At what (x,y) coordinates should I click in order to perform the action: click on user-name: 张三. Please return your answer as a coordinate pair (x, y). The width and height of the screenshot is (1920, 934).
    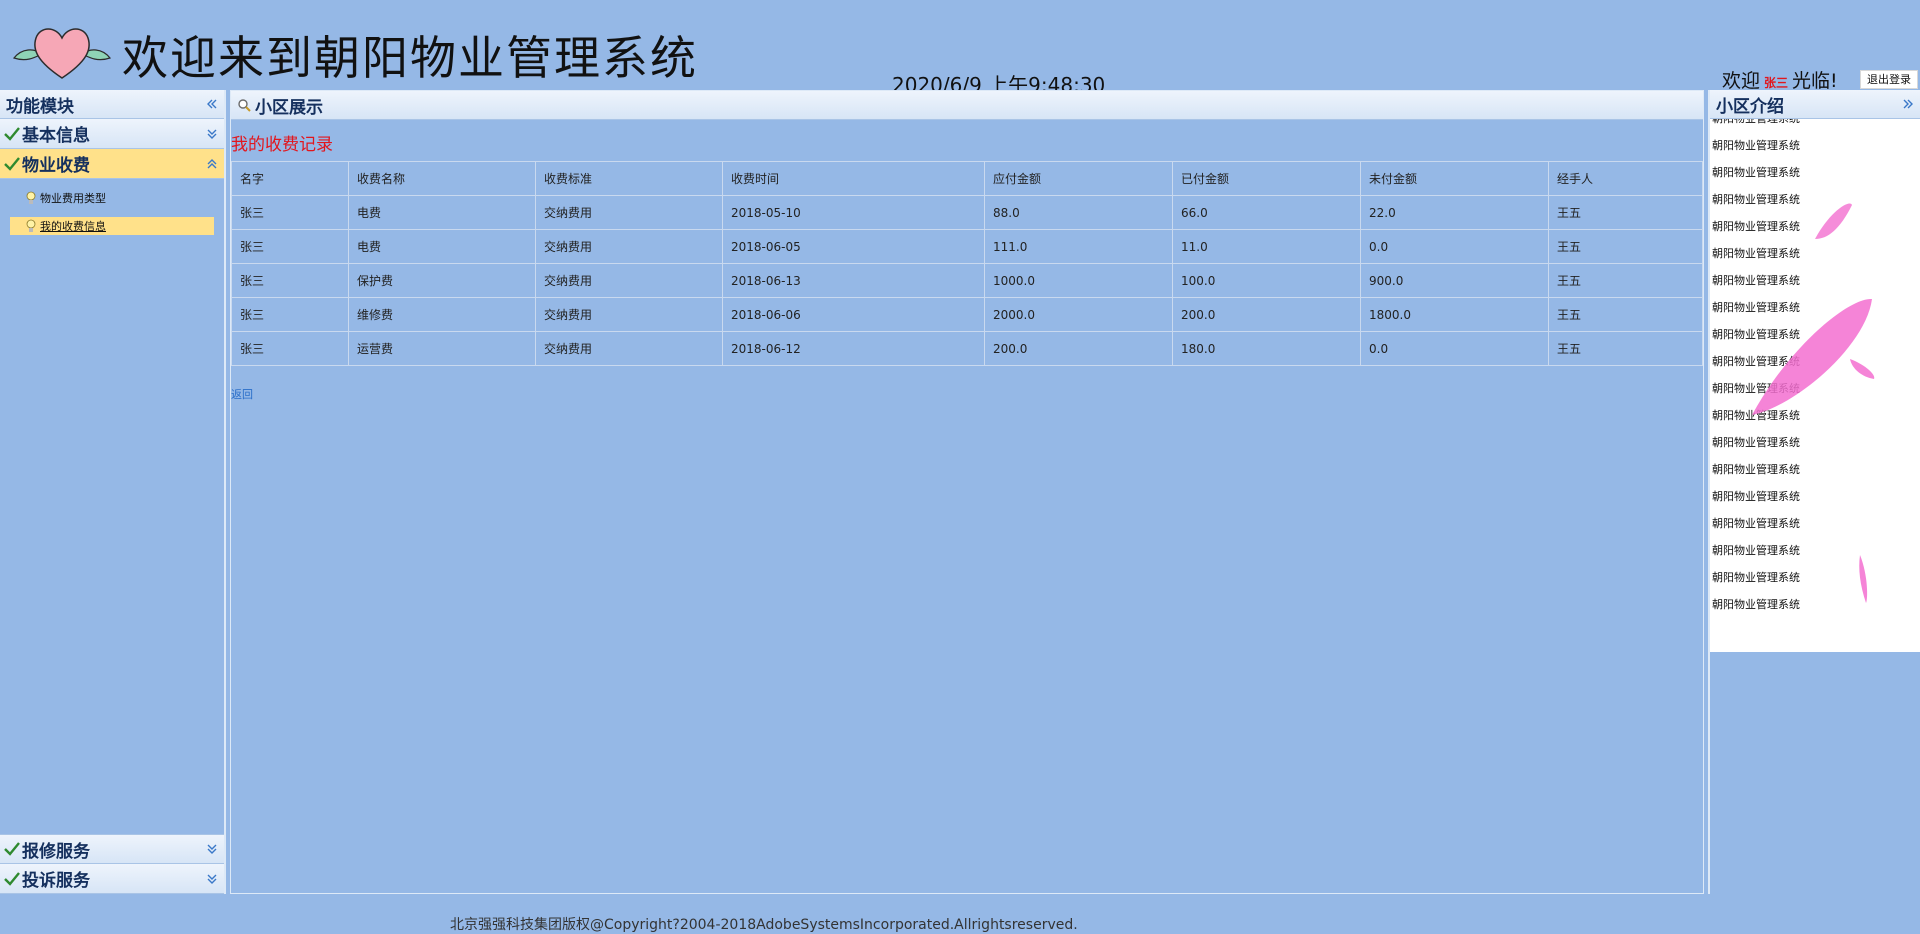
    Looking at the image, I should click on (1776, 83).